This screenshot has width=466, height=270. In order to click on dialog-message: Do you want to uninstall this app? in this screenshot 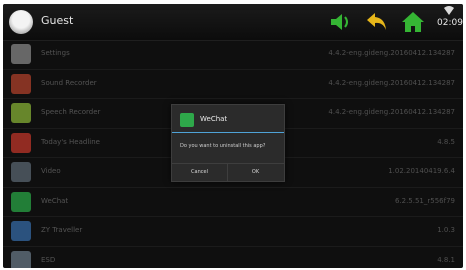, I will do `click(223, 146)`.